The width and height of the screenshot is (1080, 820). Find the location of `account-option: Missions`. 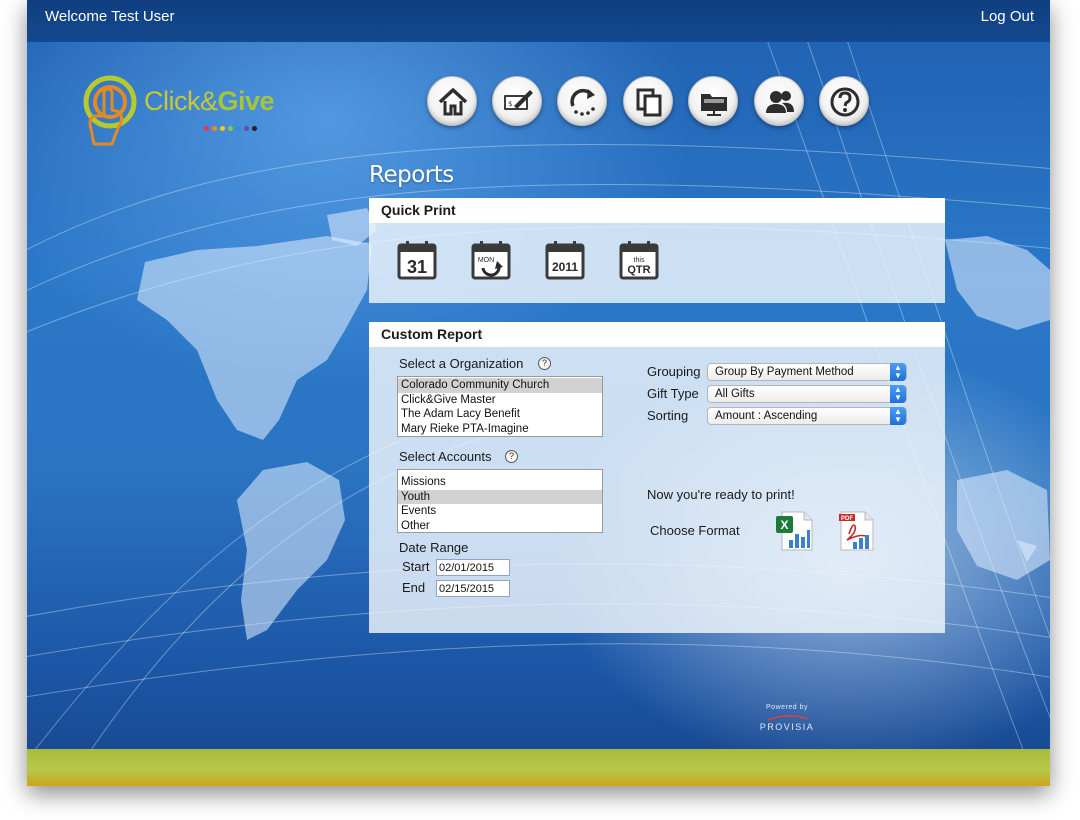

account-option: Missions is located at coordinates (500, 482).